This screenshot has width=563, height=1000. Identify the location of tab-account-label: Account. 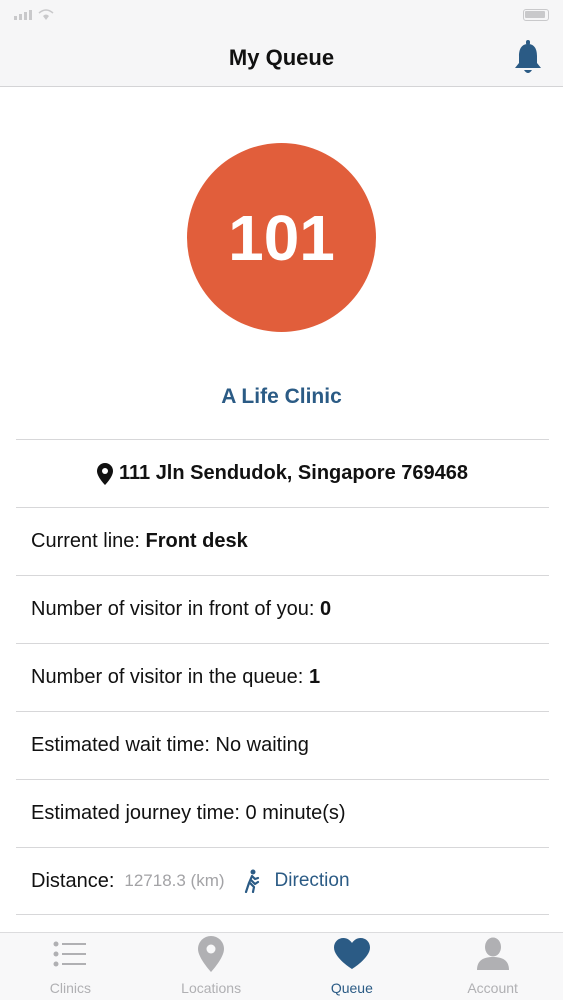
(492, 988).